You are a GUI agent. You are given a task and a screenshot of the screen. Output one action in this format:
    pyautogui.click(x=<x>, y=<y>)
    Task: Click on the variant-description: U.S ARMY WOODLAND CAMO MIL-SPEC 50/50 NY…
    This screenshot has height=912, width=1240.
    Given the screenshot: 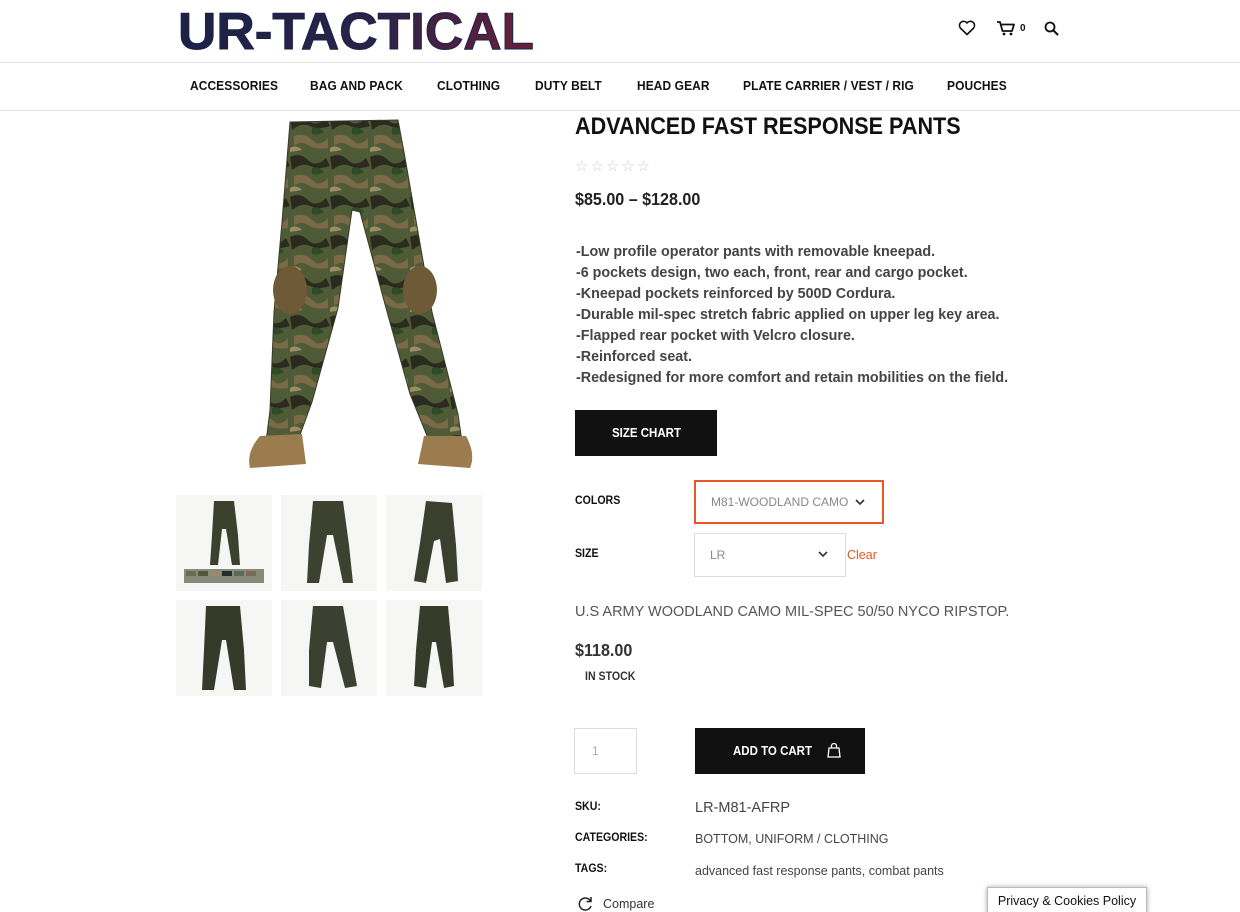 What is the action you would take?
    pyautogui.click(x=792, y=612)
    